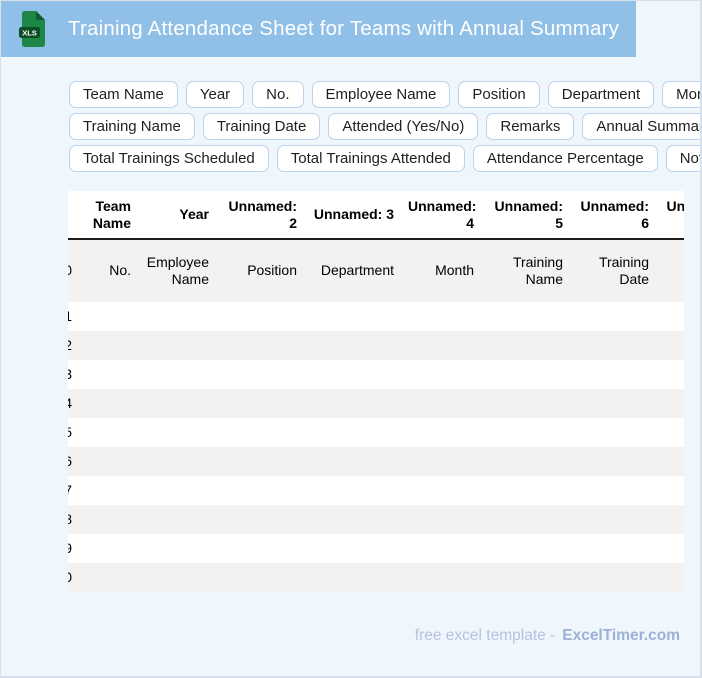 This screenshot has height=678, width=702. Describe the element at coordinates (106, 215) in the screenshot. I see `table-column-header: Team Name` at that location.